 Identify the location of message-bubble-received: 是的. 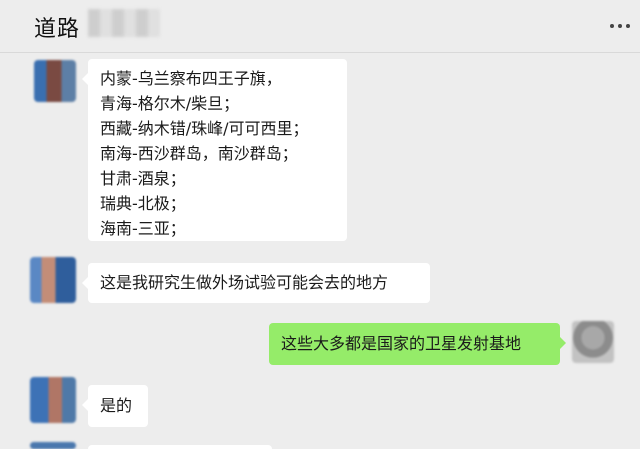
(115, 406).